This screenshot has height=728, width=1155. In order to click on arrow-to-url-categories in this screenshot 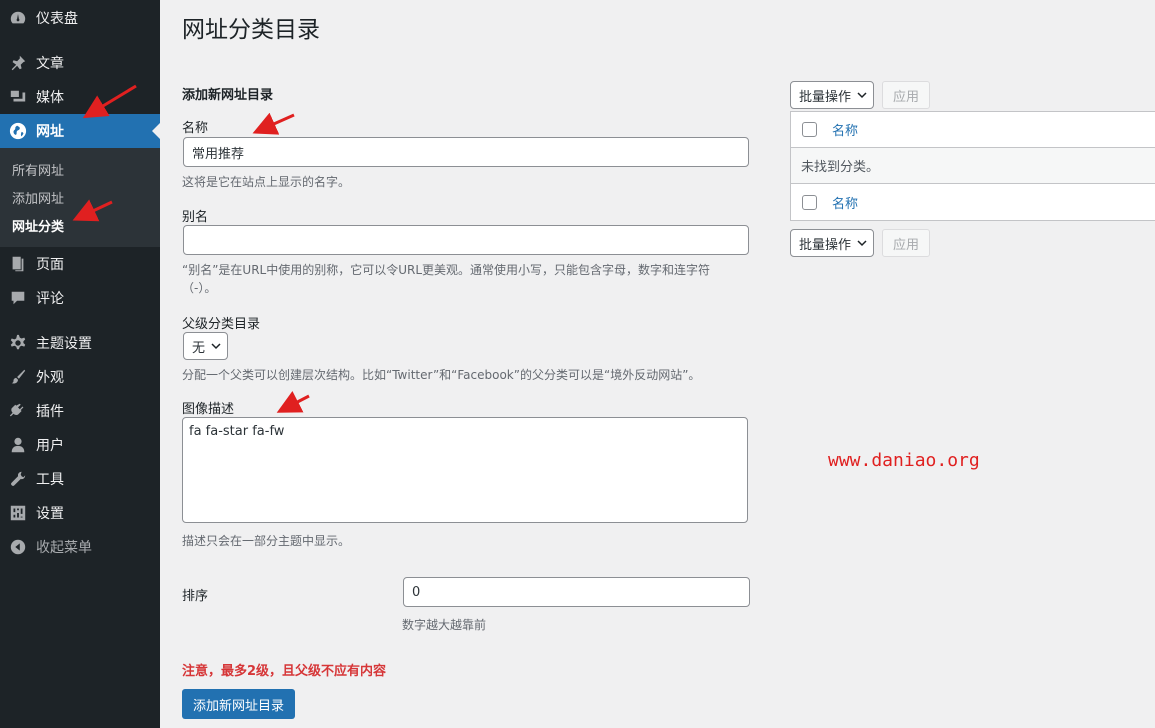, I will do `click(92, 210)`.